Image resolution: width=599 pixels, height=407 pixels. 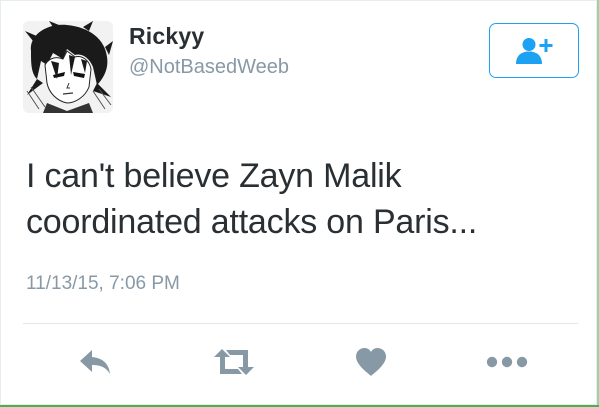 I want to click on reply-icon, so click(x=95, y=362).